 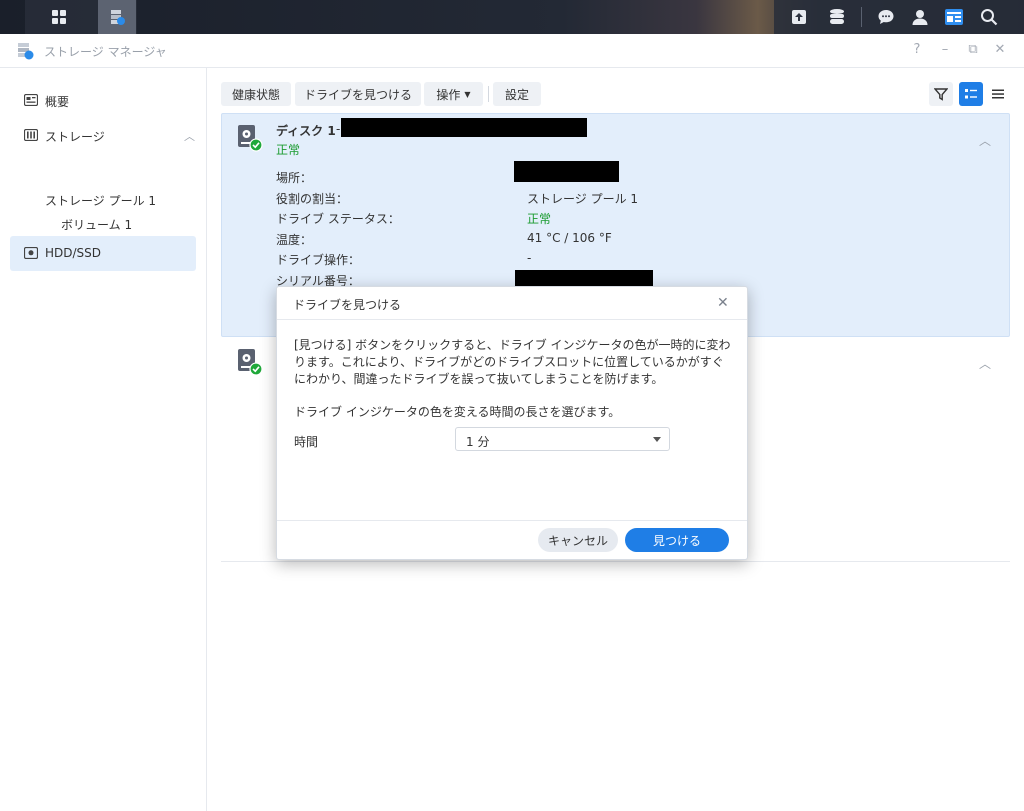 What do you see at coordinates (917, 50) in the screenshot?
I see `help-button: ?` at bounding box center [917, 50].